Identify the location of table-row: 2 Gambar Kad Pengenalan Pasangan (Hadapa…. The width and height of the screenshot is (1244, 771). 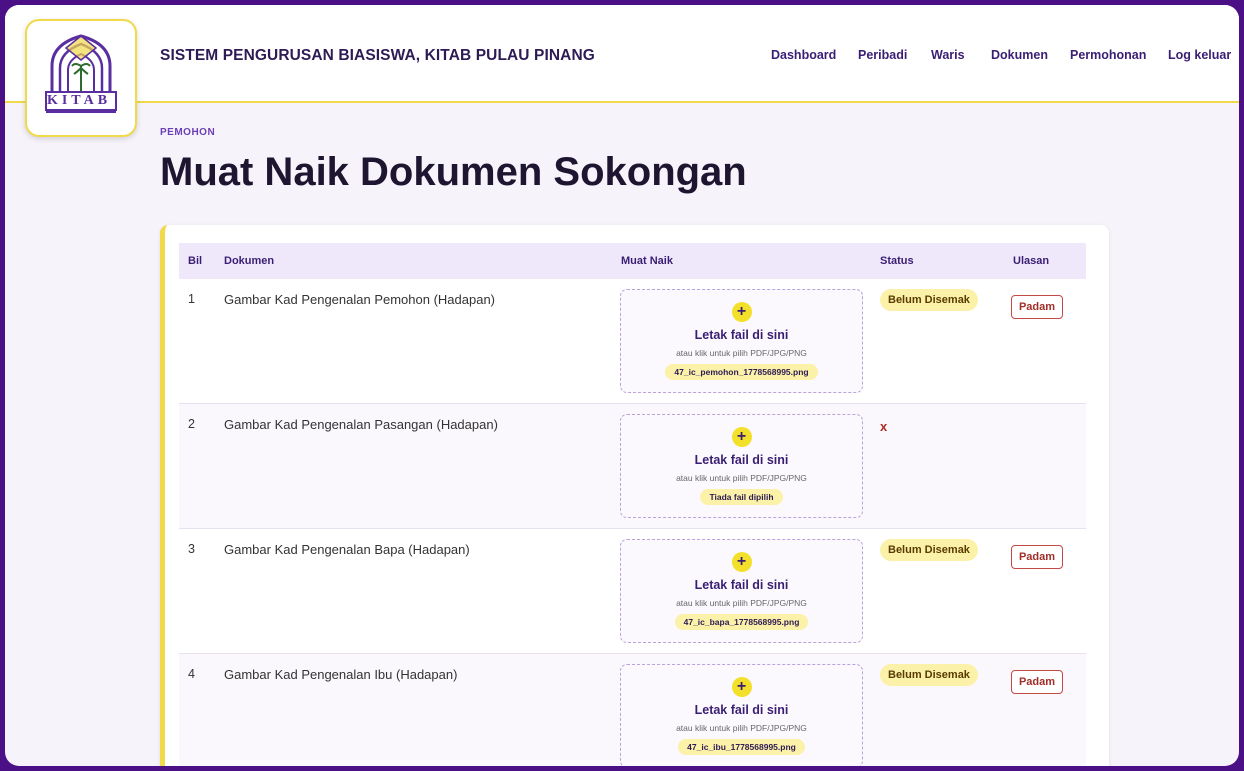
(632, 466).